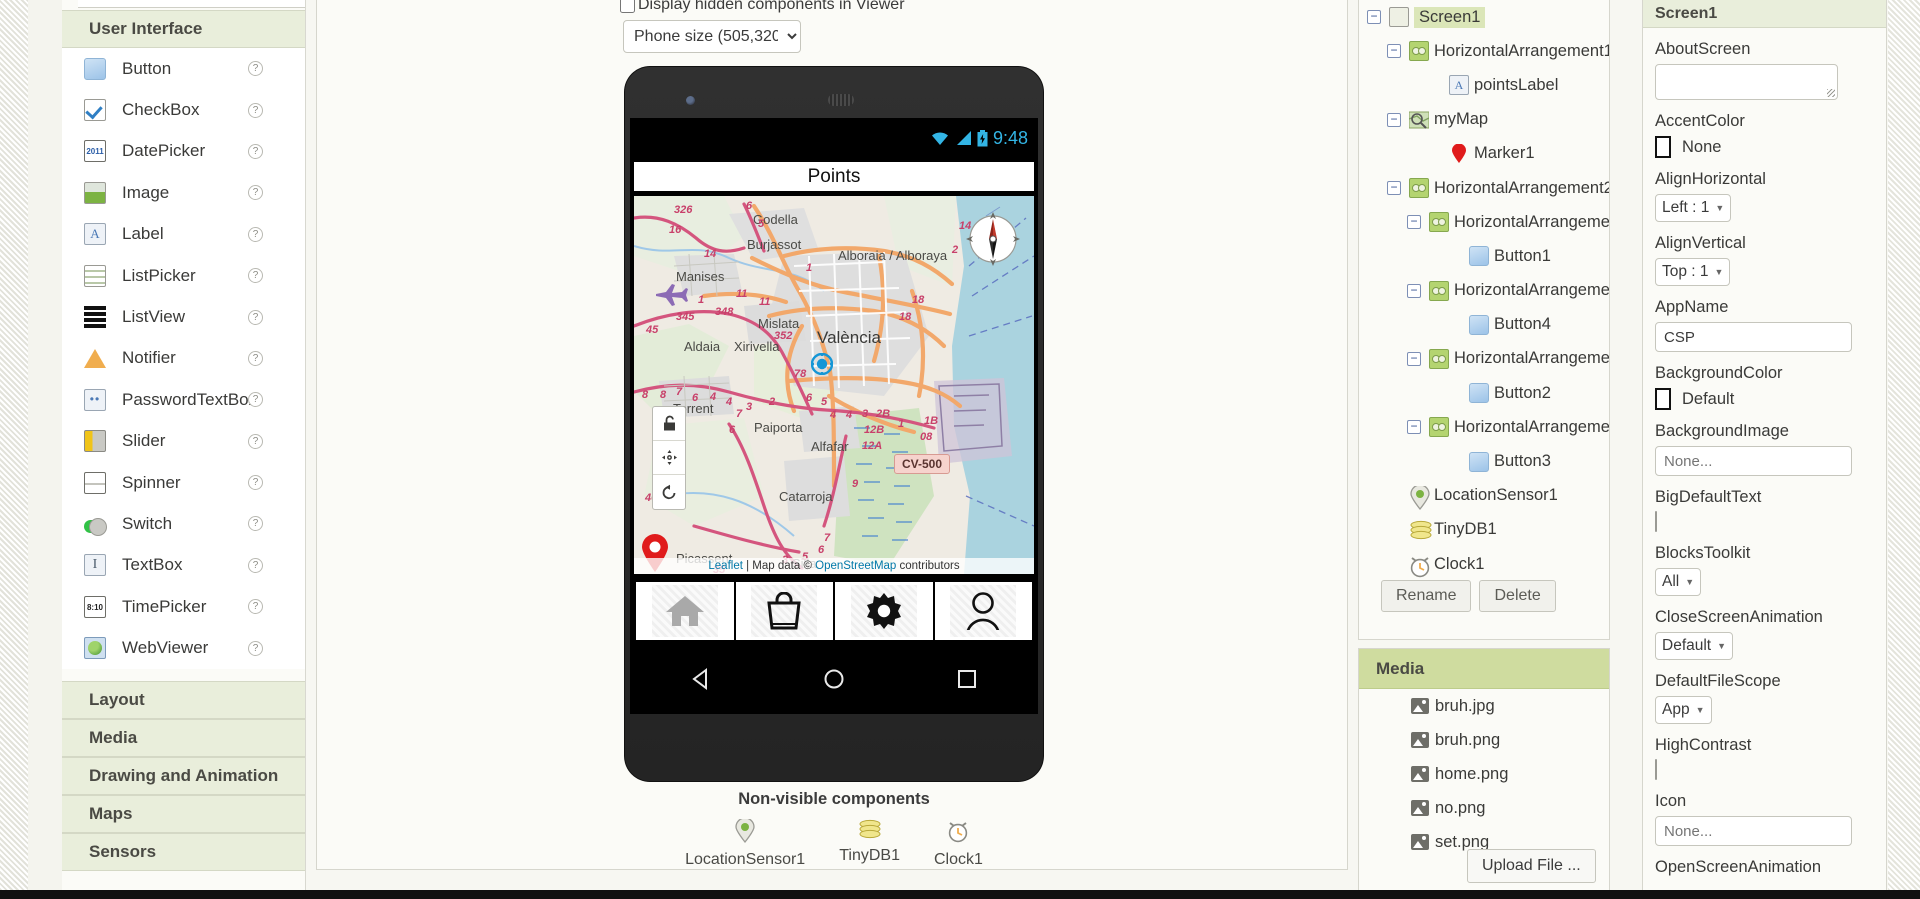 This screenshot has height=899, width=1920. What do you see at coordinates (1426, 596) in the screenshot?
I see `rename-button: Rename` at bounding box center [1426, 596].